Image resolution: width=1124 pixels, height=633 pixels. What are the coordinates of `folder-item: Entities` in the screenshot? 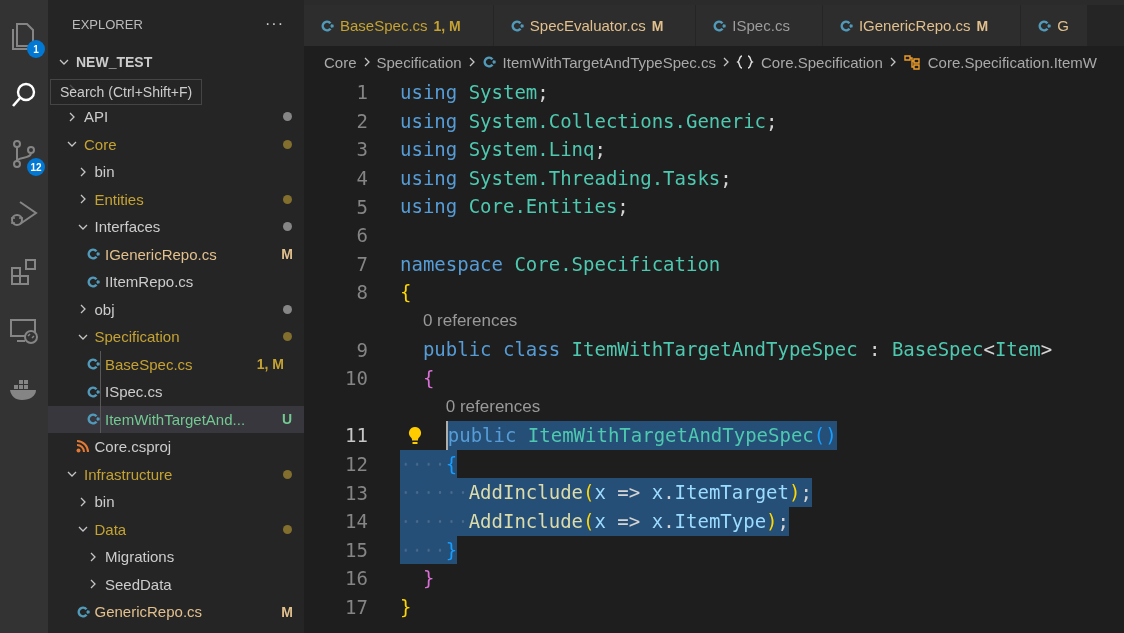 It's located at (176, 199).